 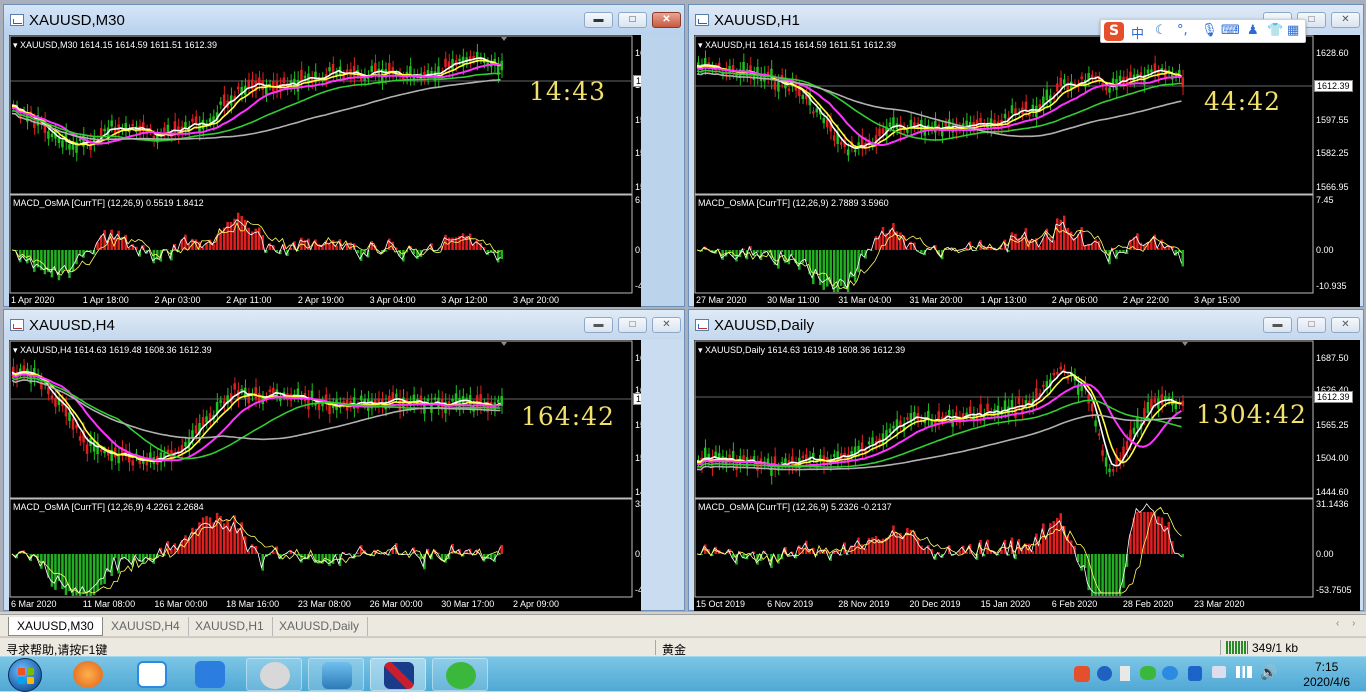 What do you see at coordinates (1275, 30) in the screenshot?
I see `shirt-icon: 👕` at bounding box center [1275, 30].